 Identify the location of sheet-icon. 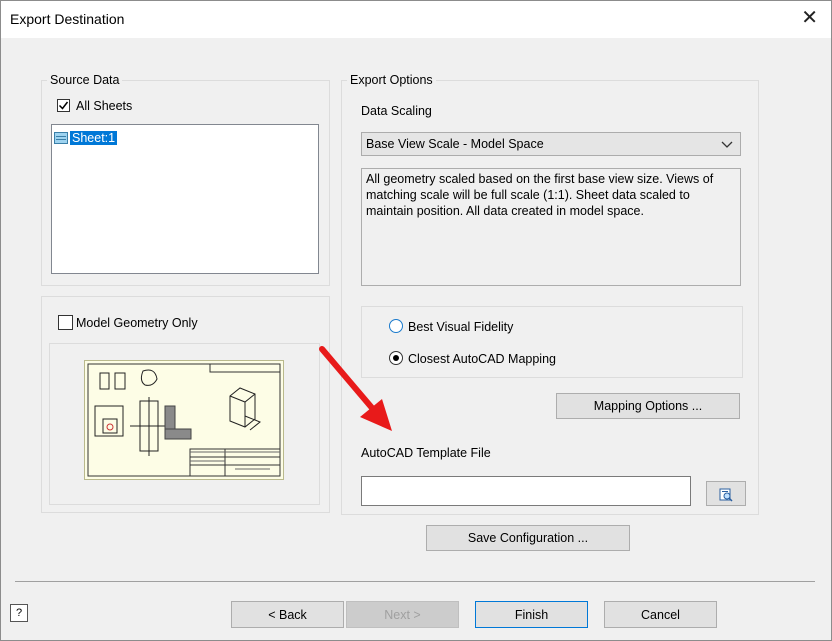
(61, 138).